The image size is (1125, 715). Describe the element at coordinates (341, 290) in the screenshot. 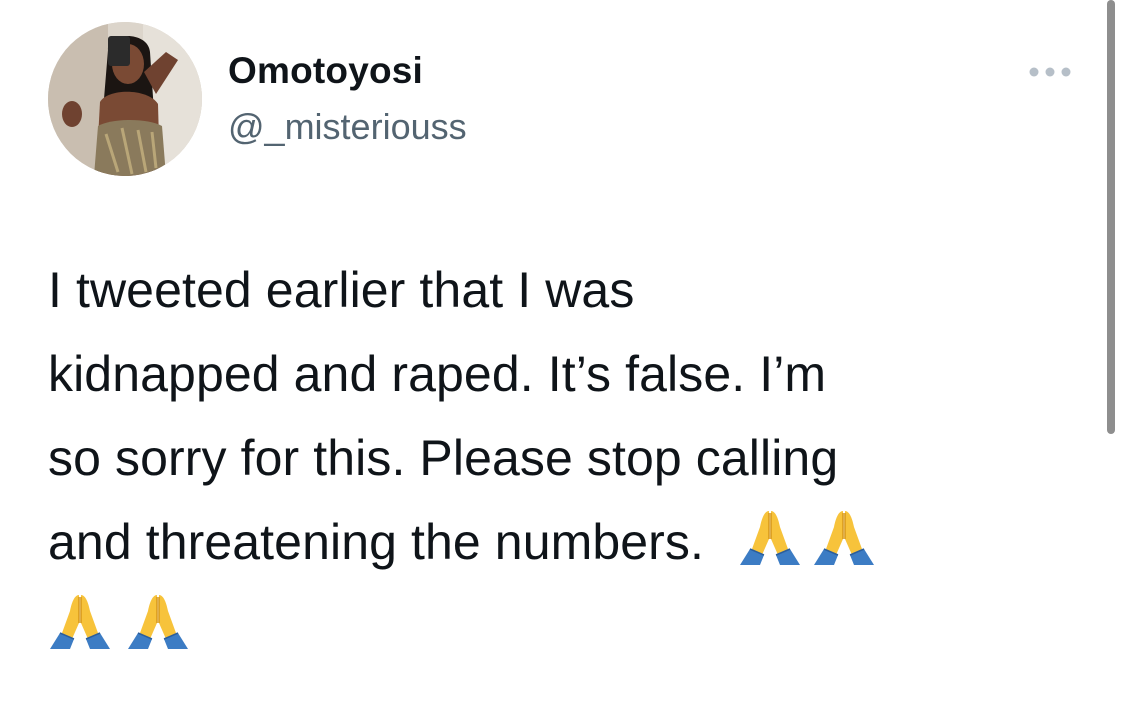

I see `tweet-text-line: I tweeted earlier that I was` at that location.